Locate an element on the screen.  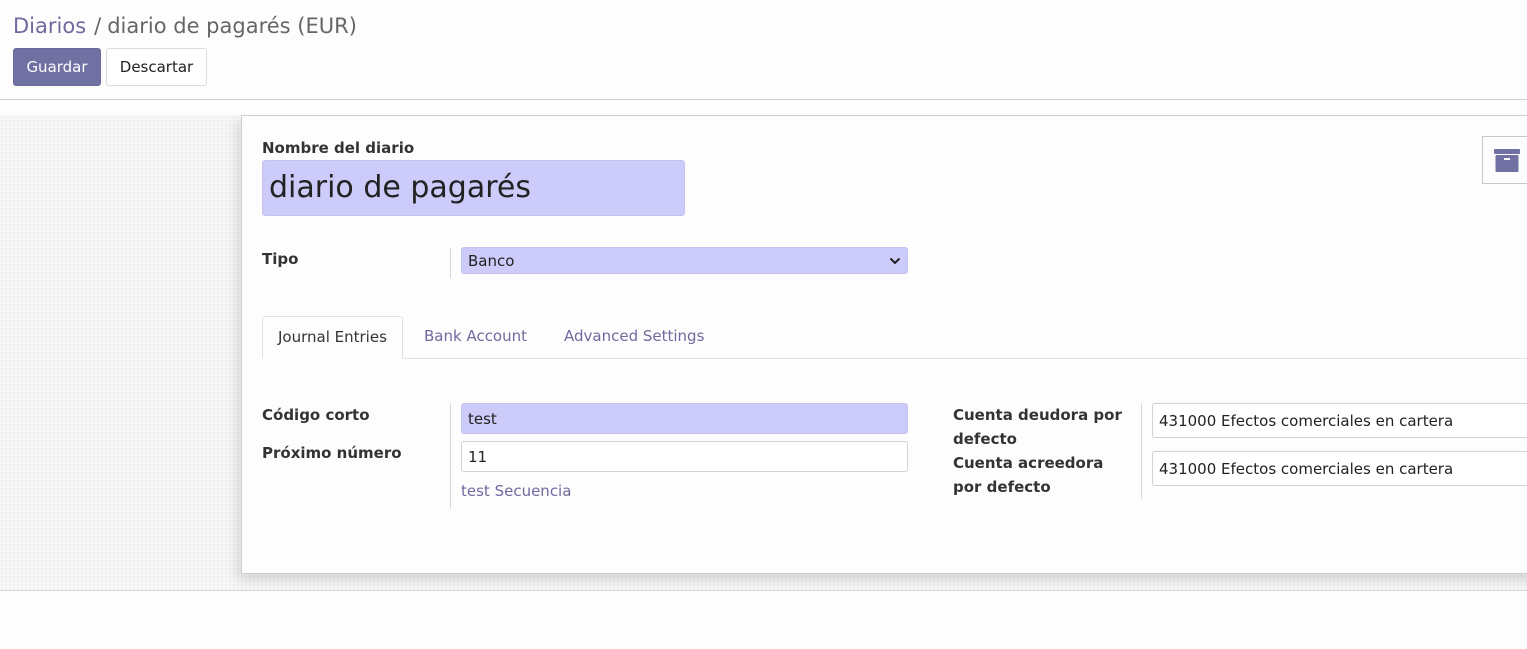
save-button: Guardar is located at coordinates (57, 67).